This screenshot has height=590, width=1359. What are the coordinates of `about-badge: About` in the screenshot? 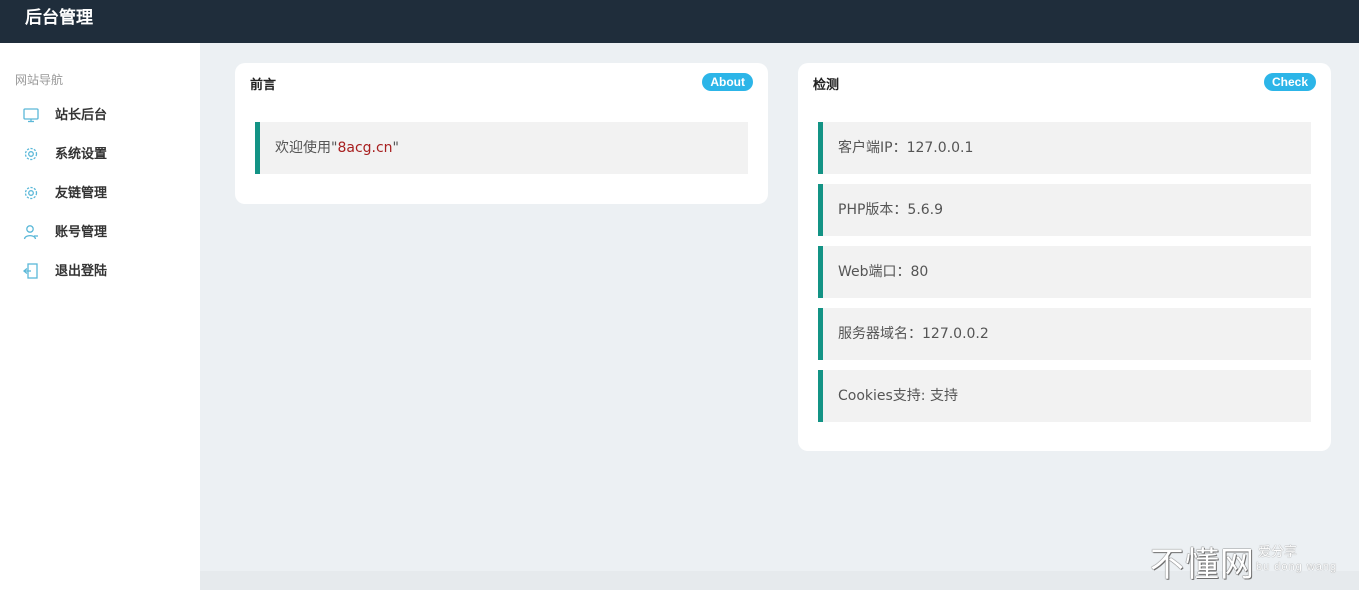 It's located at (727, 82).